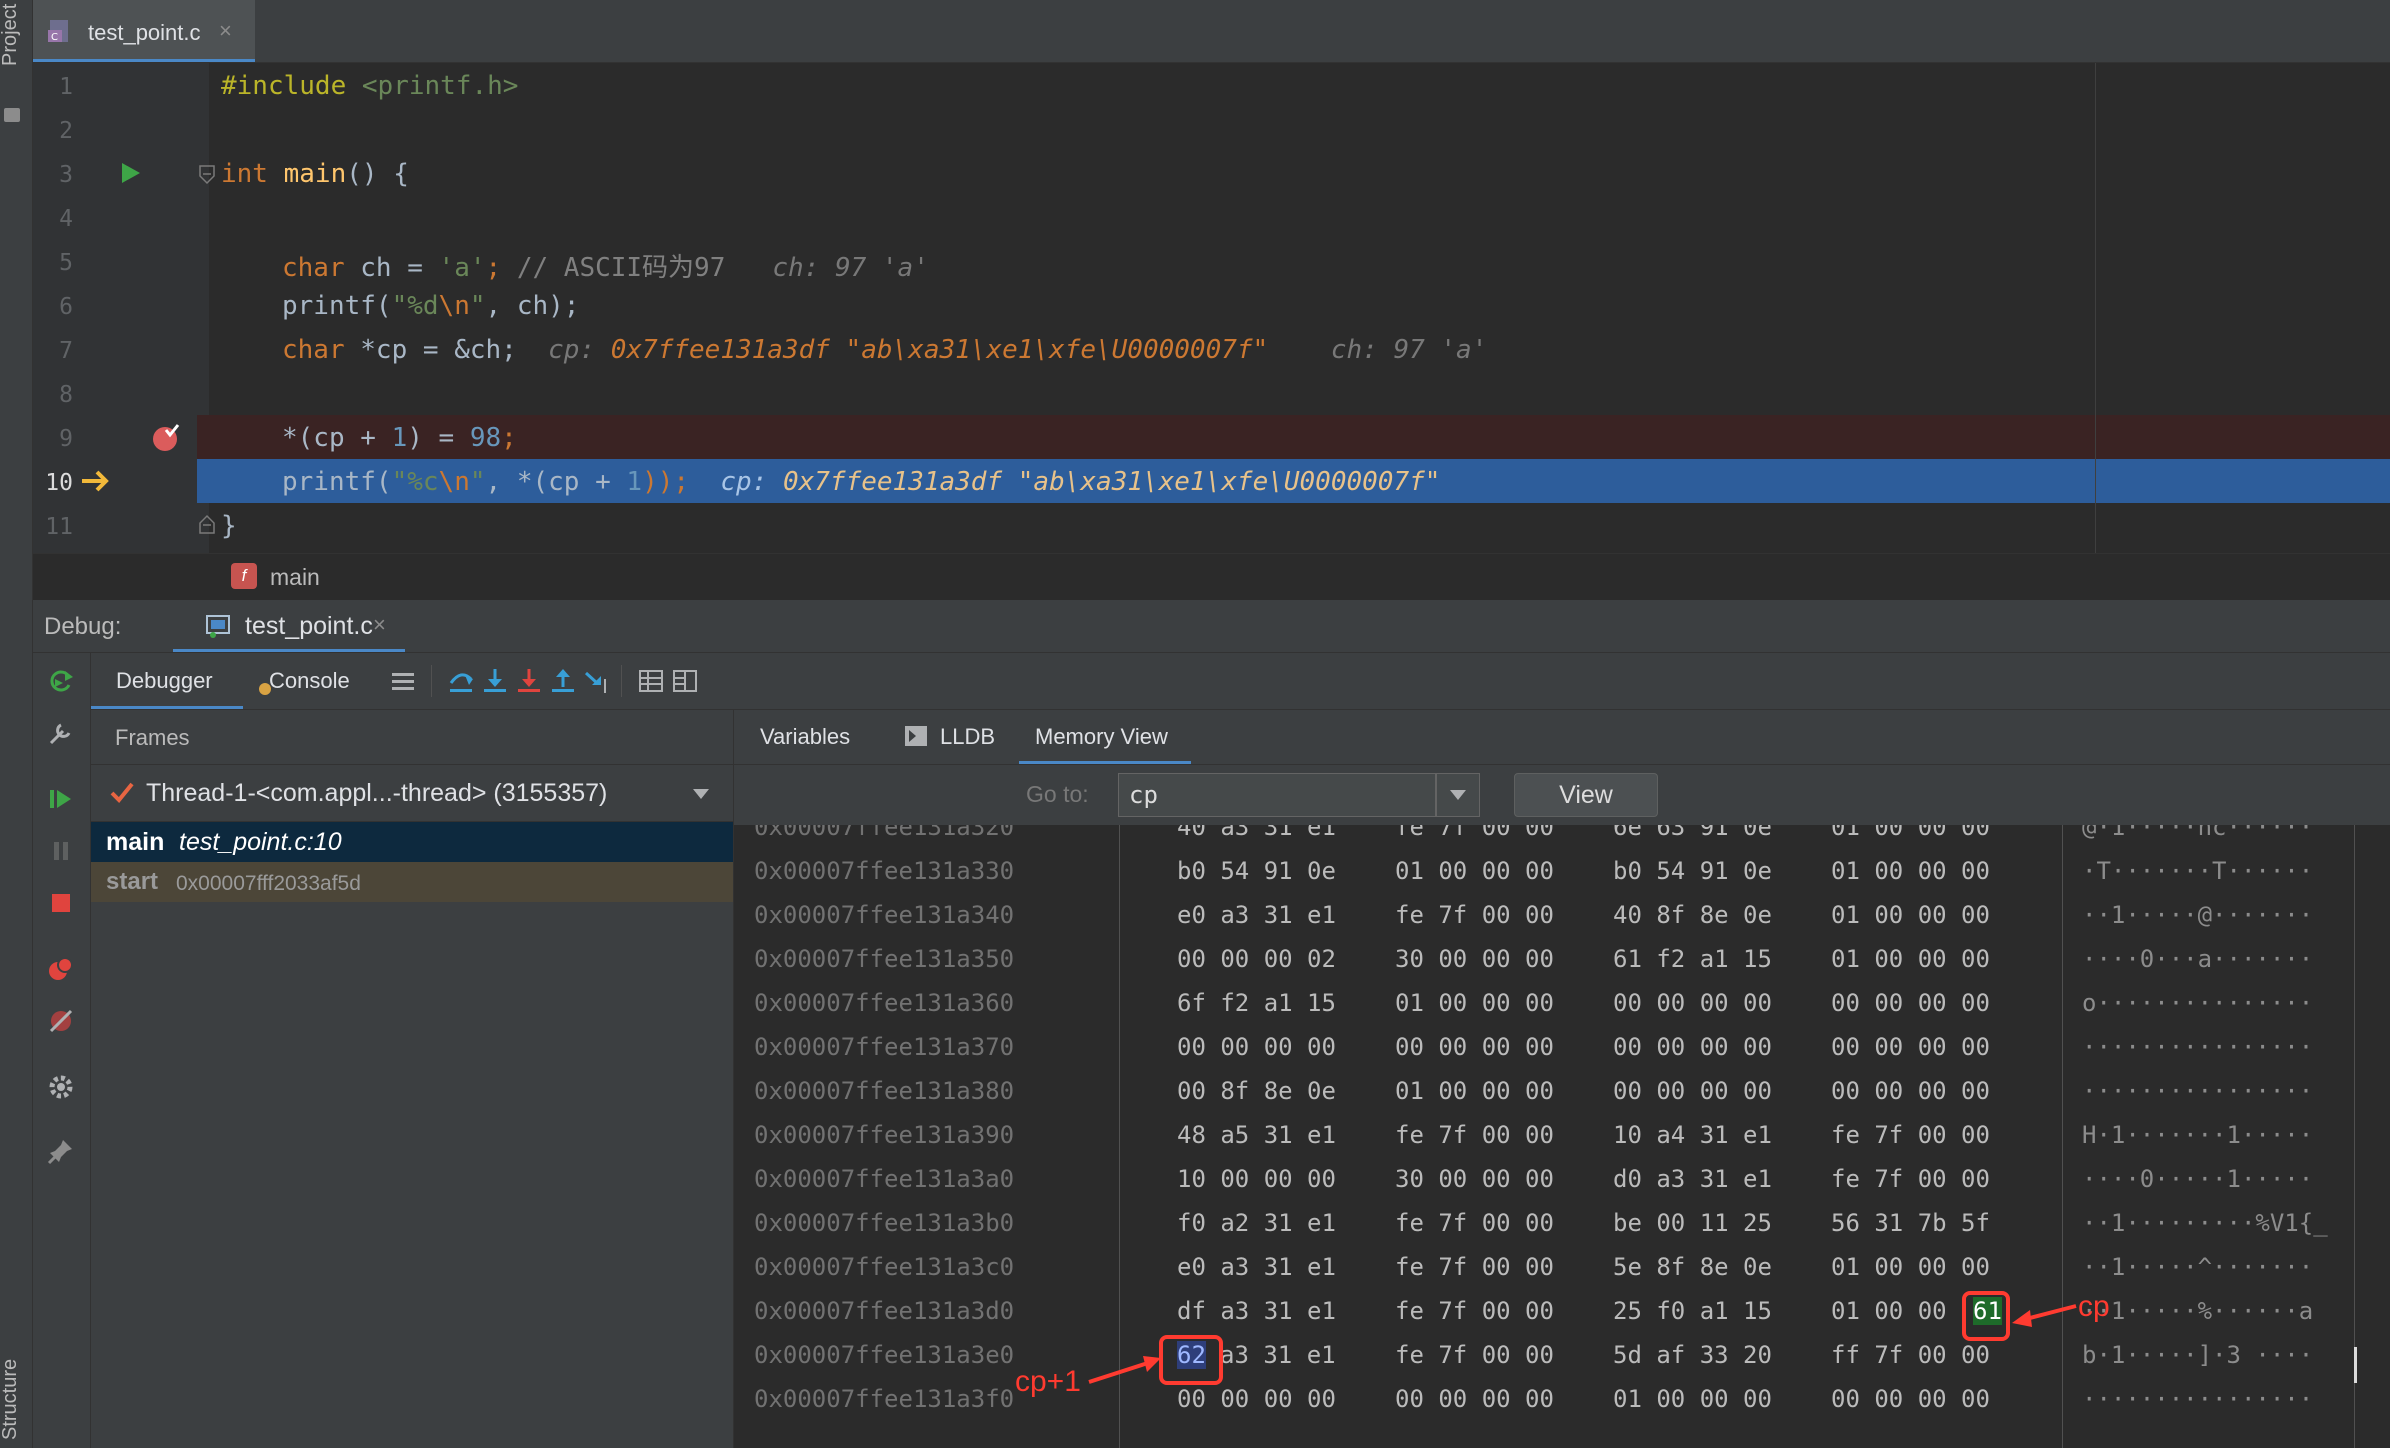 The width and height of the screenshot is (2390, 1448). I want to click on folder-icon, so click(12, 115).